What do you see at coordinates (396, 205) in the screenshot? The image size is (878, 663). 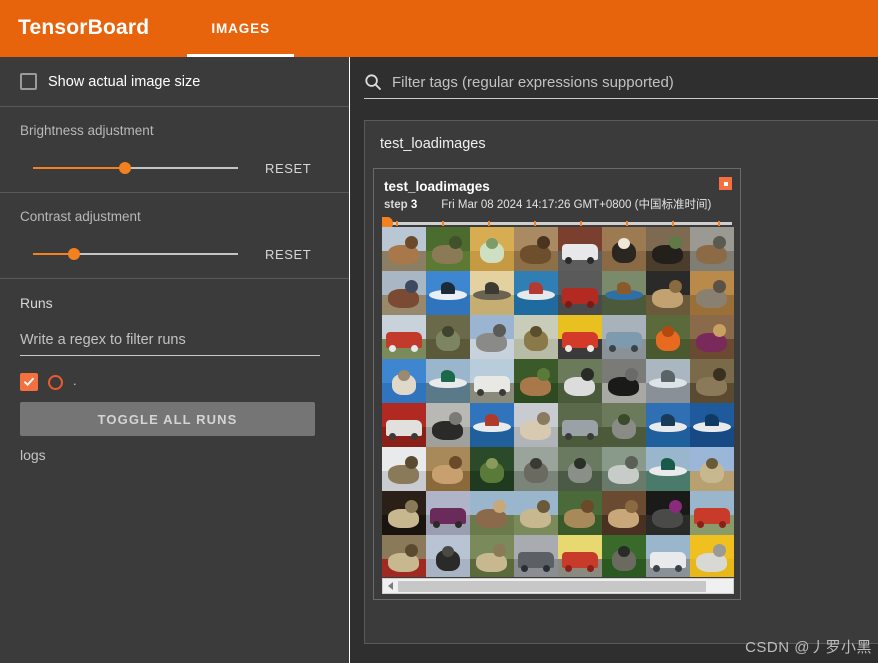 I see `step-label: step` at bounding box center [396, 205].